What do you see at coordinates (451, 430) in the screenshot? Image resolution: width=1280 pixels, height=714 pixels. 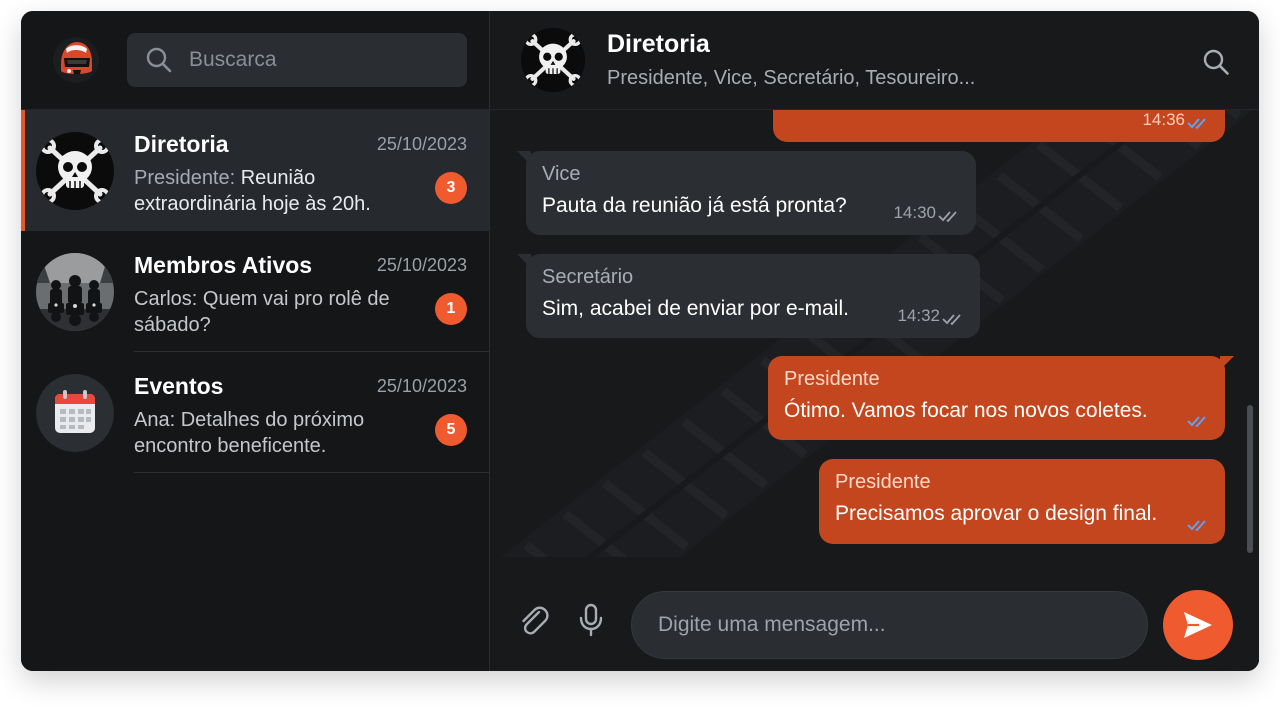 I see `unread-badge: 5` at bounding box center [451, 430].